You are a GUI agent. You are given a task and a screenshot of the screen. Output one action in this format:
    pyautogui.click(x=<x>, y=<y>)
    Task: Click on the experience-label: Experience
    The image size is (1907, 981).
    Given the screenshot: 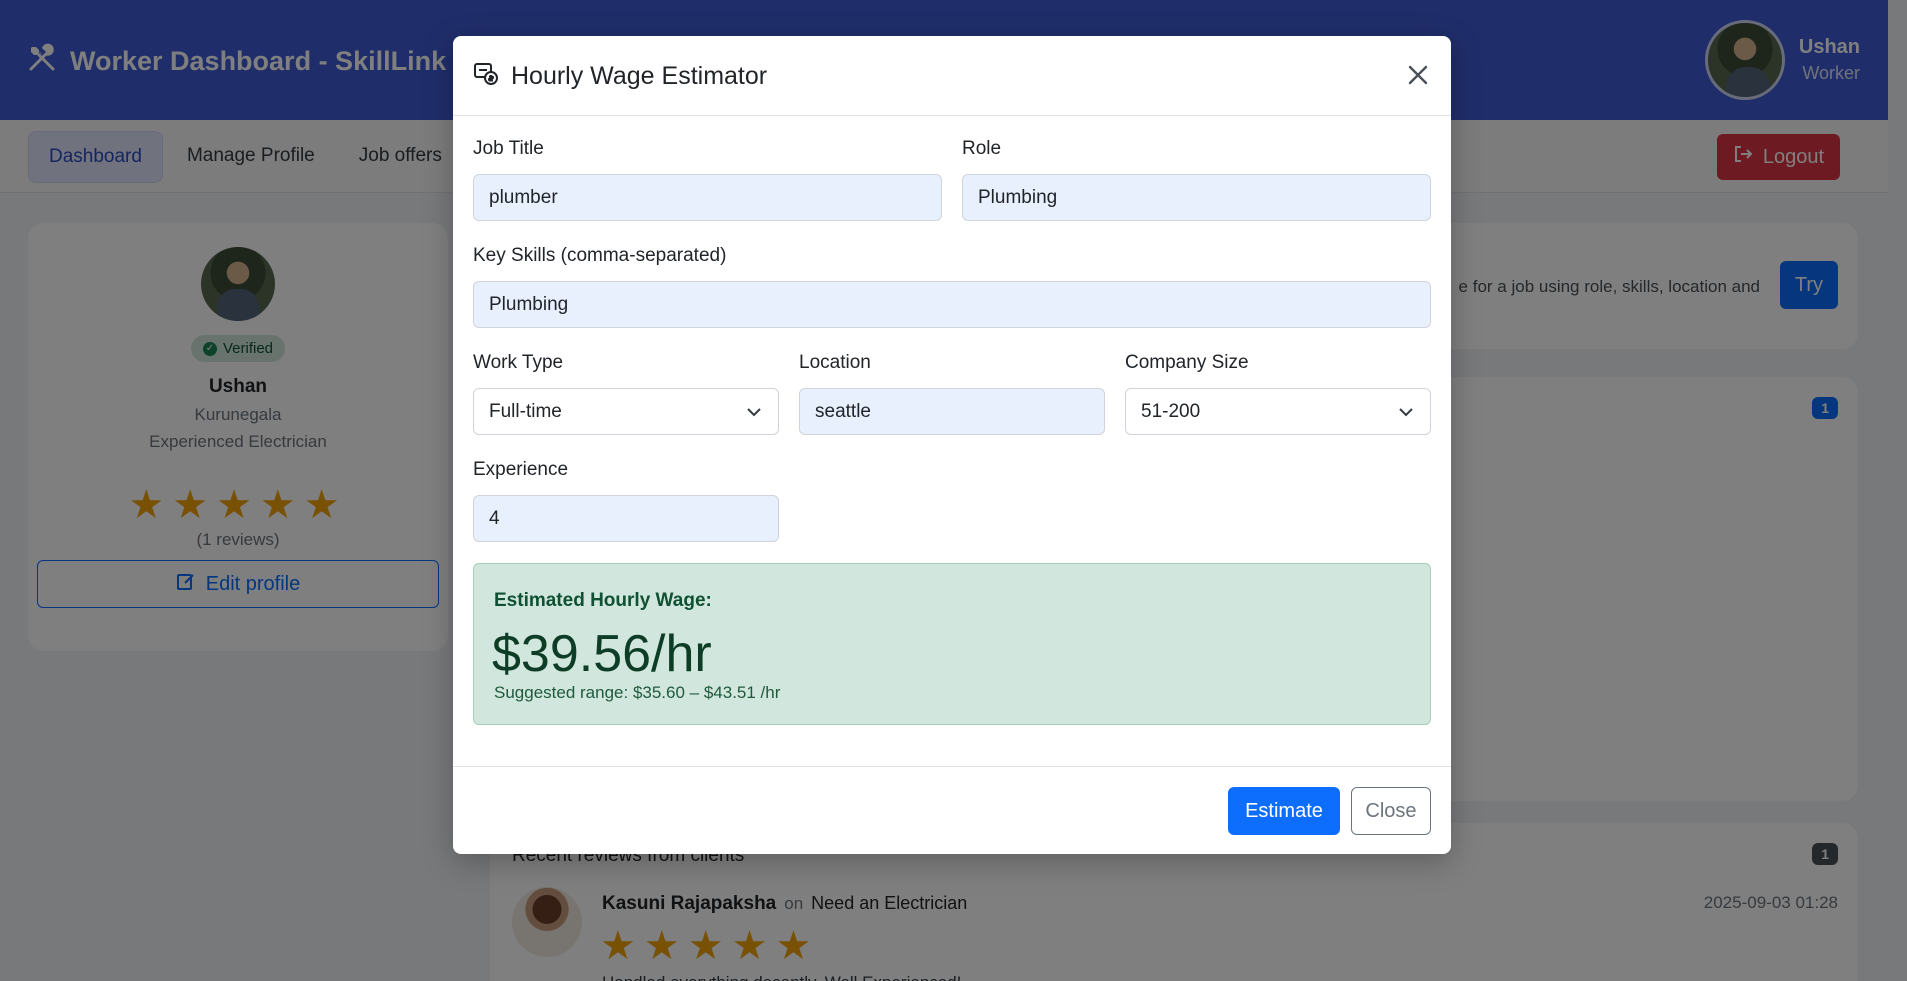 What is the action you would take?
    pyautogui.click(x=521, y=469)
    